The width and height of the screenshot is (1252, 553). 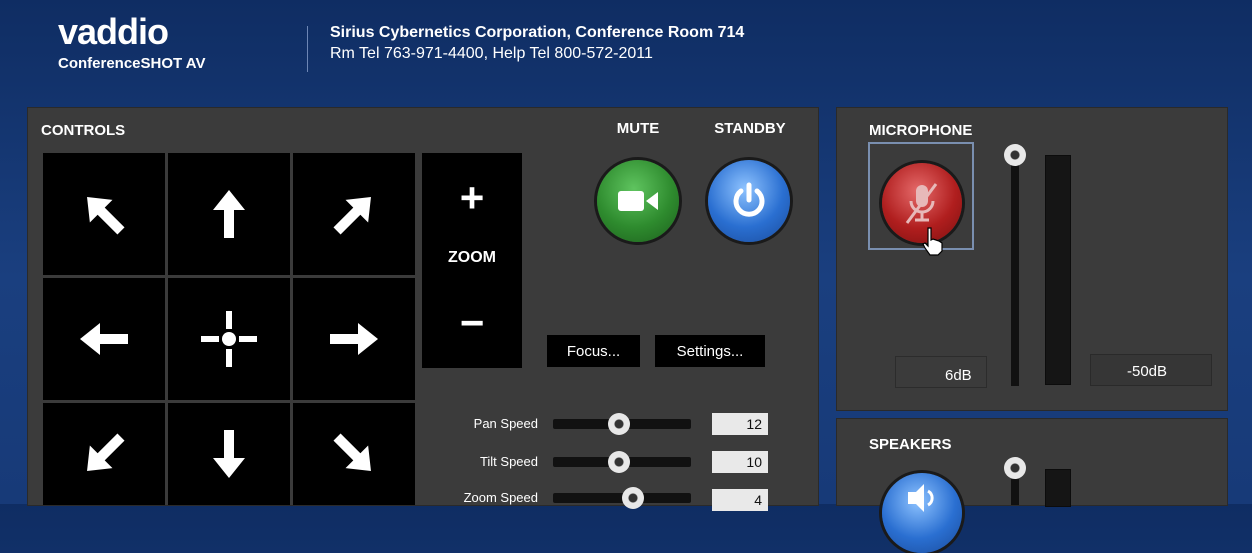 I want to click on arrow-down-icon, so click(x=229, y=454).